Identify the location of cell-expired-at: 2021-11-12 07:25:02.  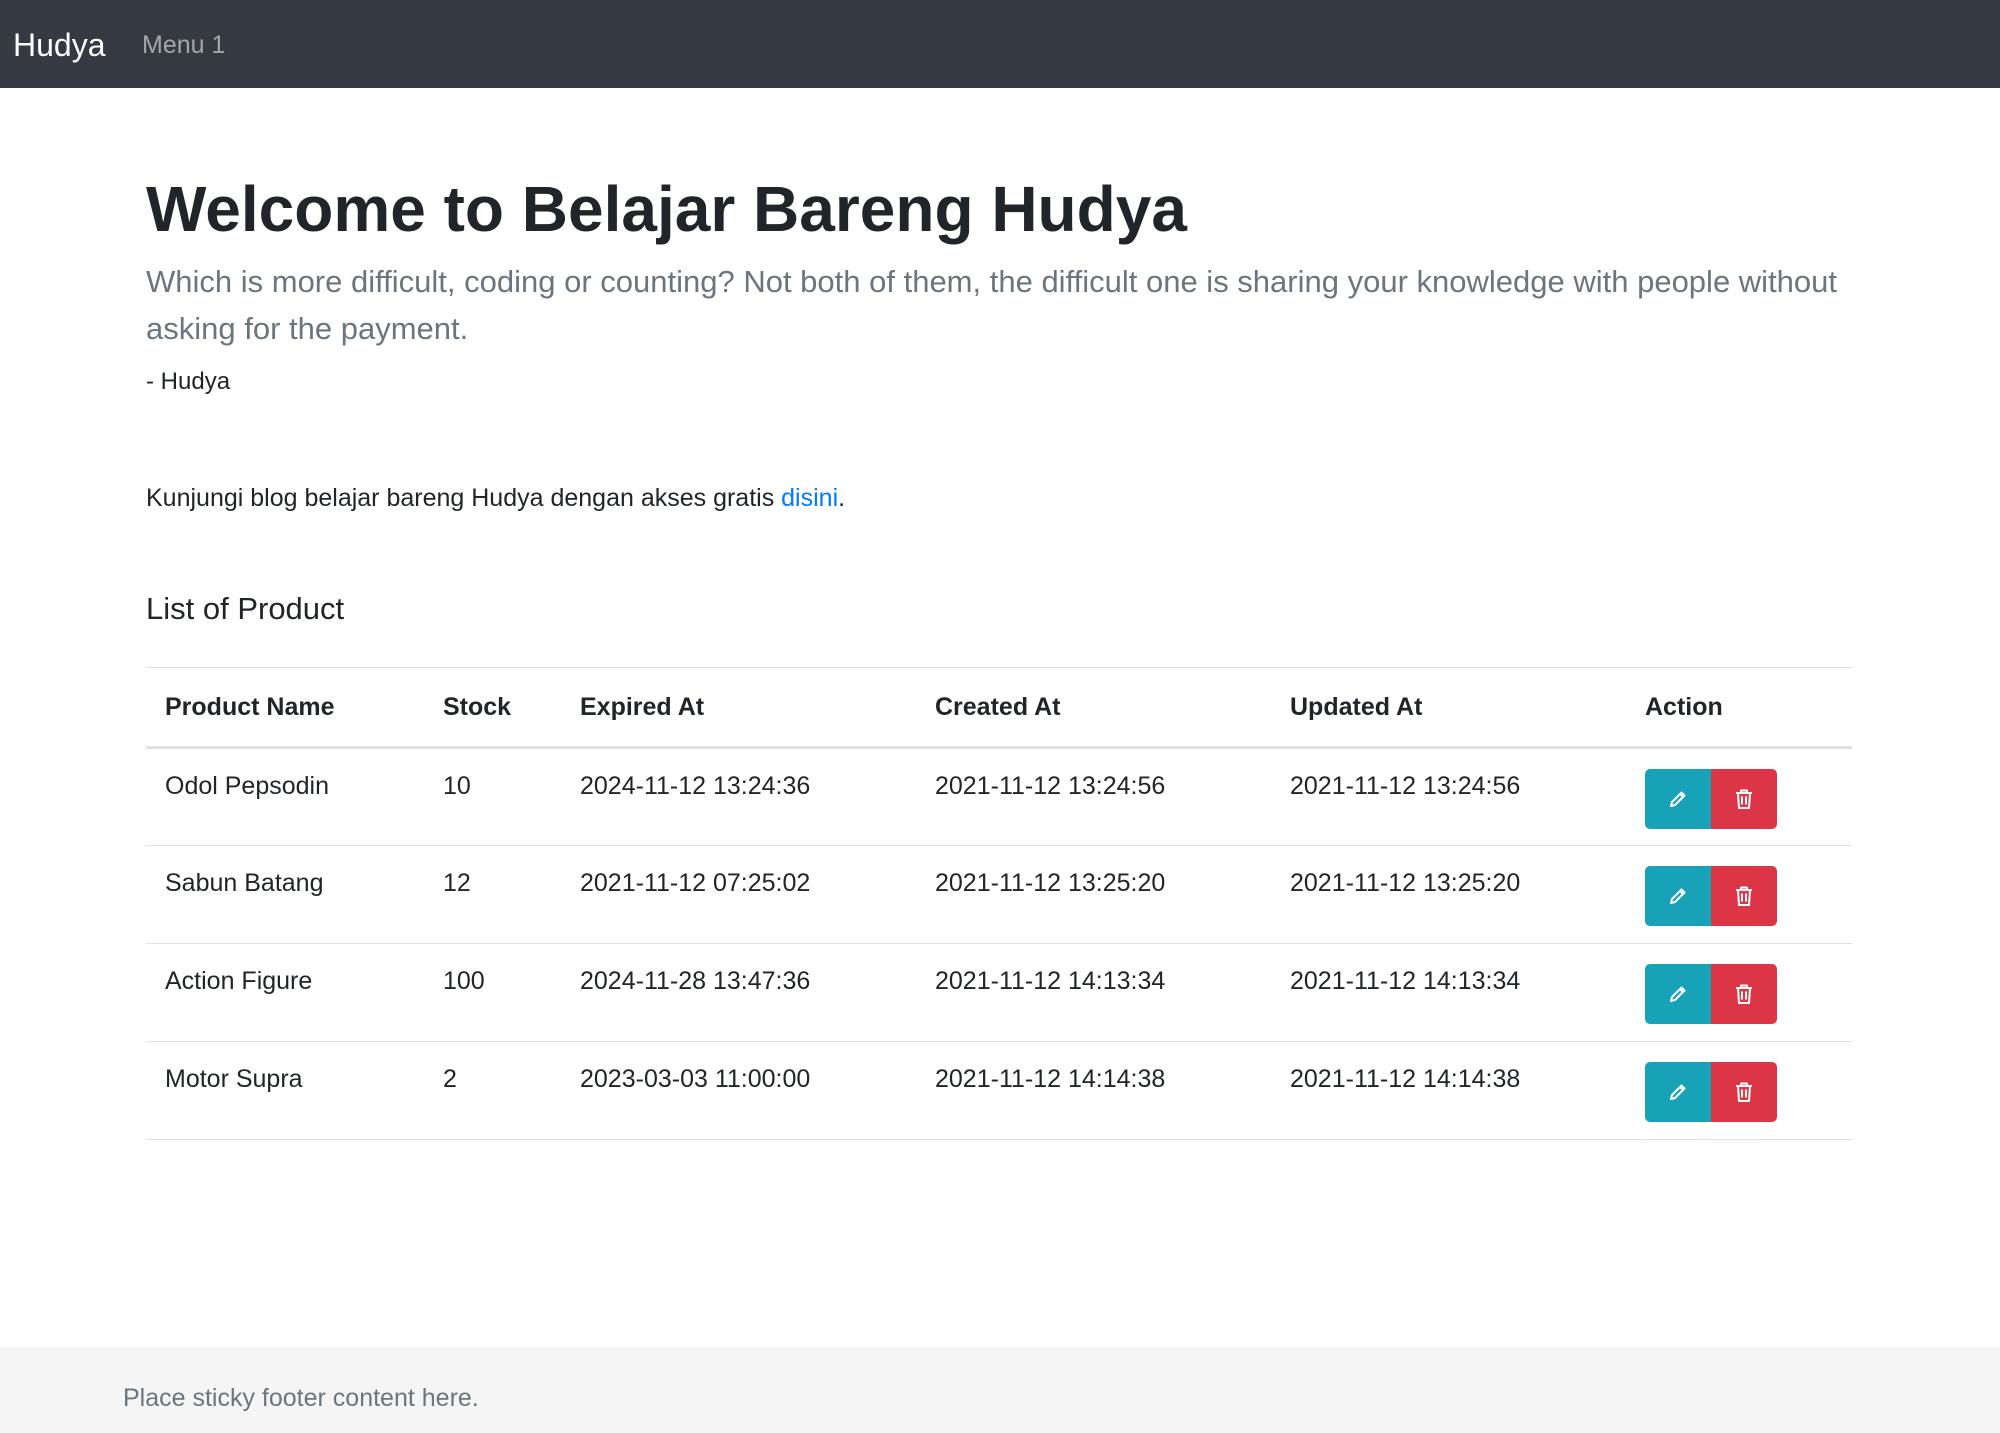
(738, 894).